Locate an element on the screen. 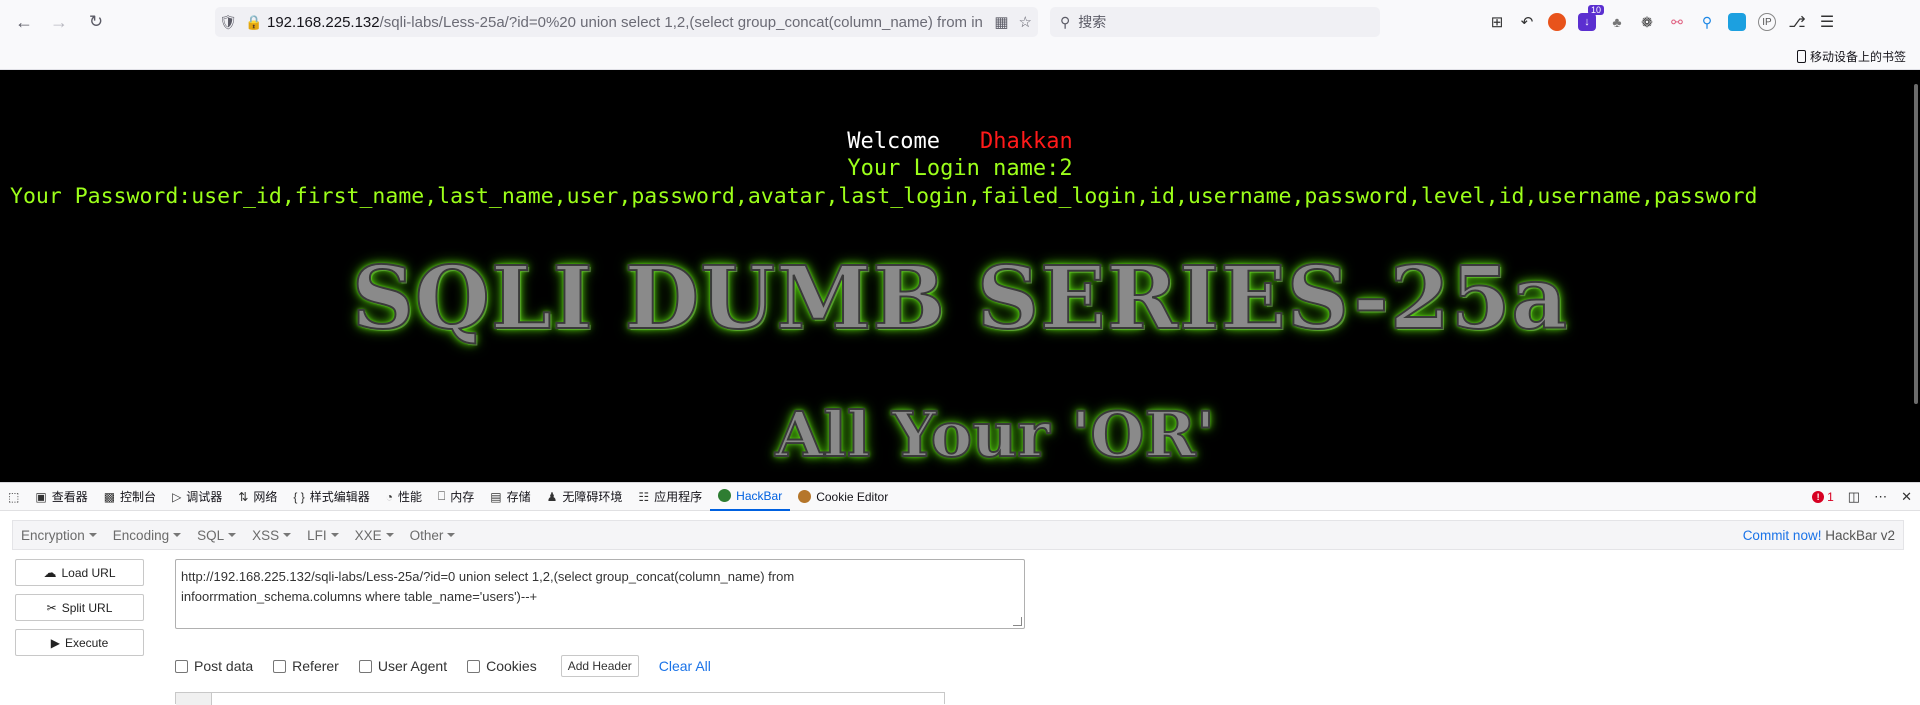 The width and height of the screenshot is (1920, 705). referer-label: Referer is located at coordinates (315, 666).